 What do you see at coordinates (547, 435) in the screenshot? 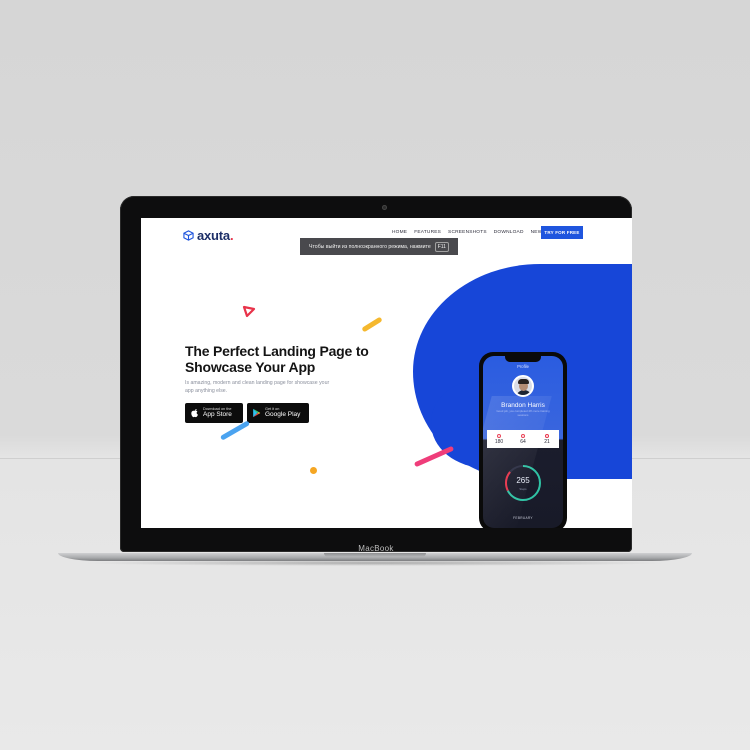
I see `stat-icon` at bounding box center [547, 435].